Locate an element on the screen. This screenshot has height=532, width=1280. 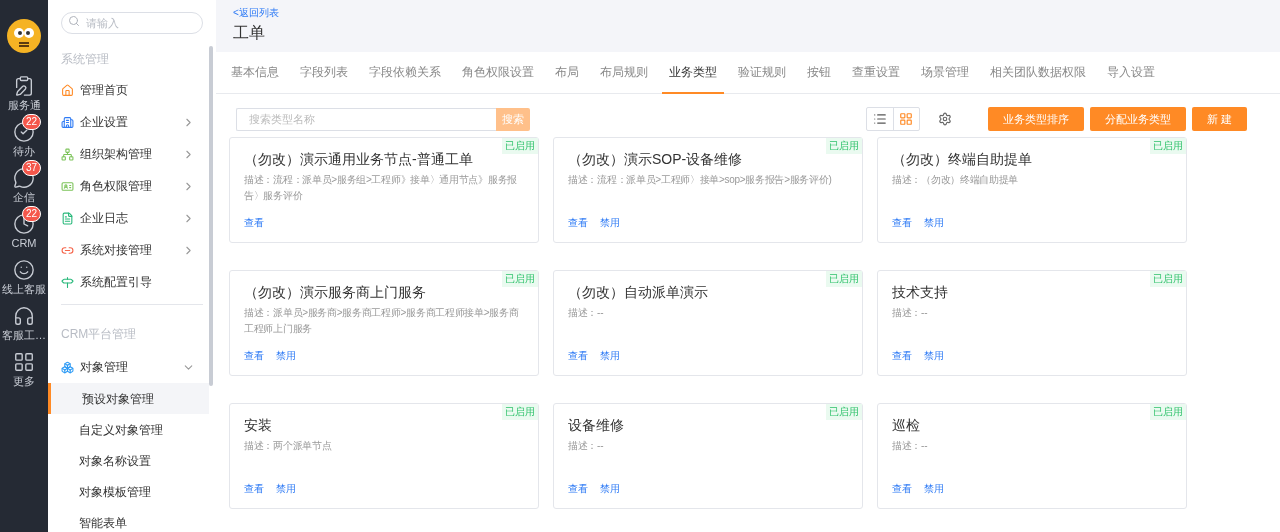
tab: 布局 is located at coordinates (567, 73).